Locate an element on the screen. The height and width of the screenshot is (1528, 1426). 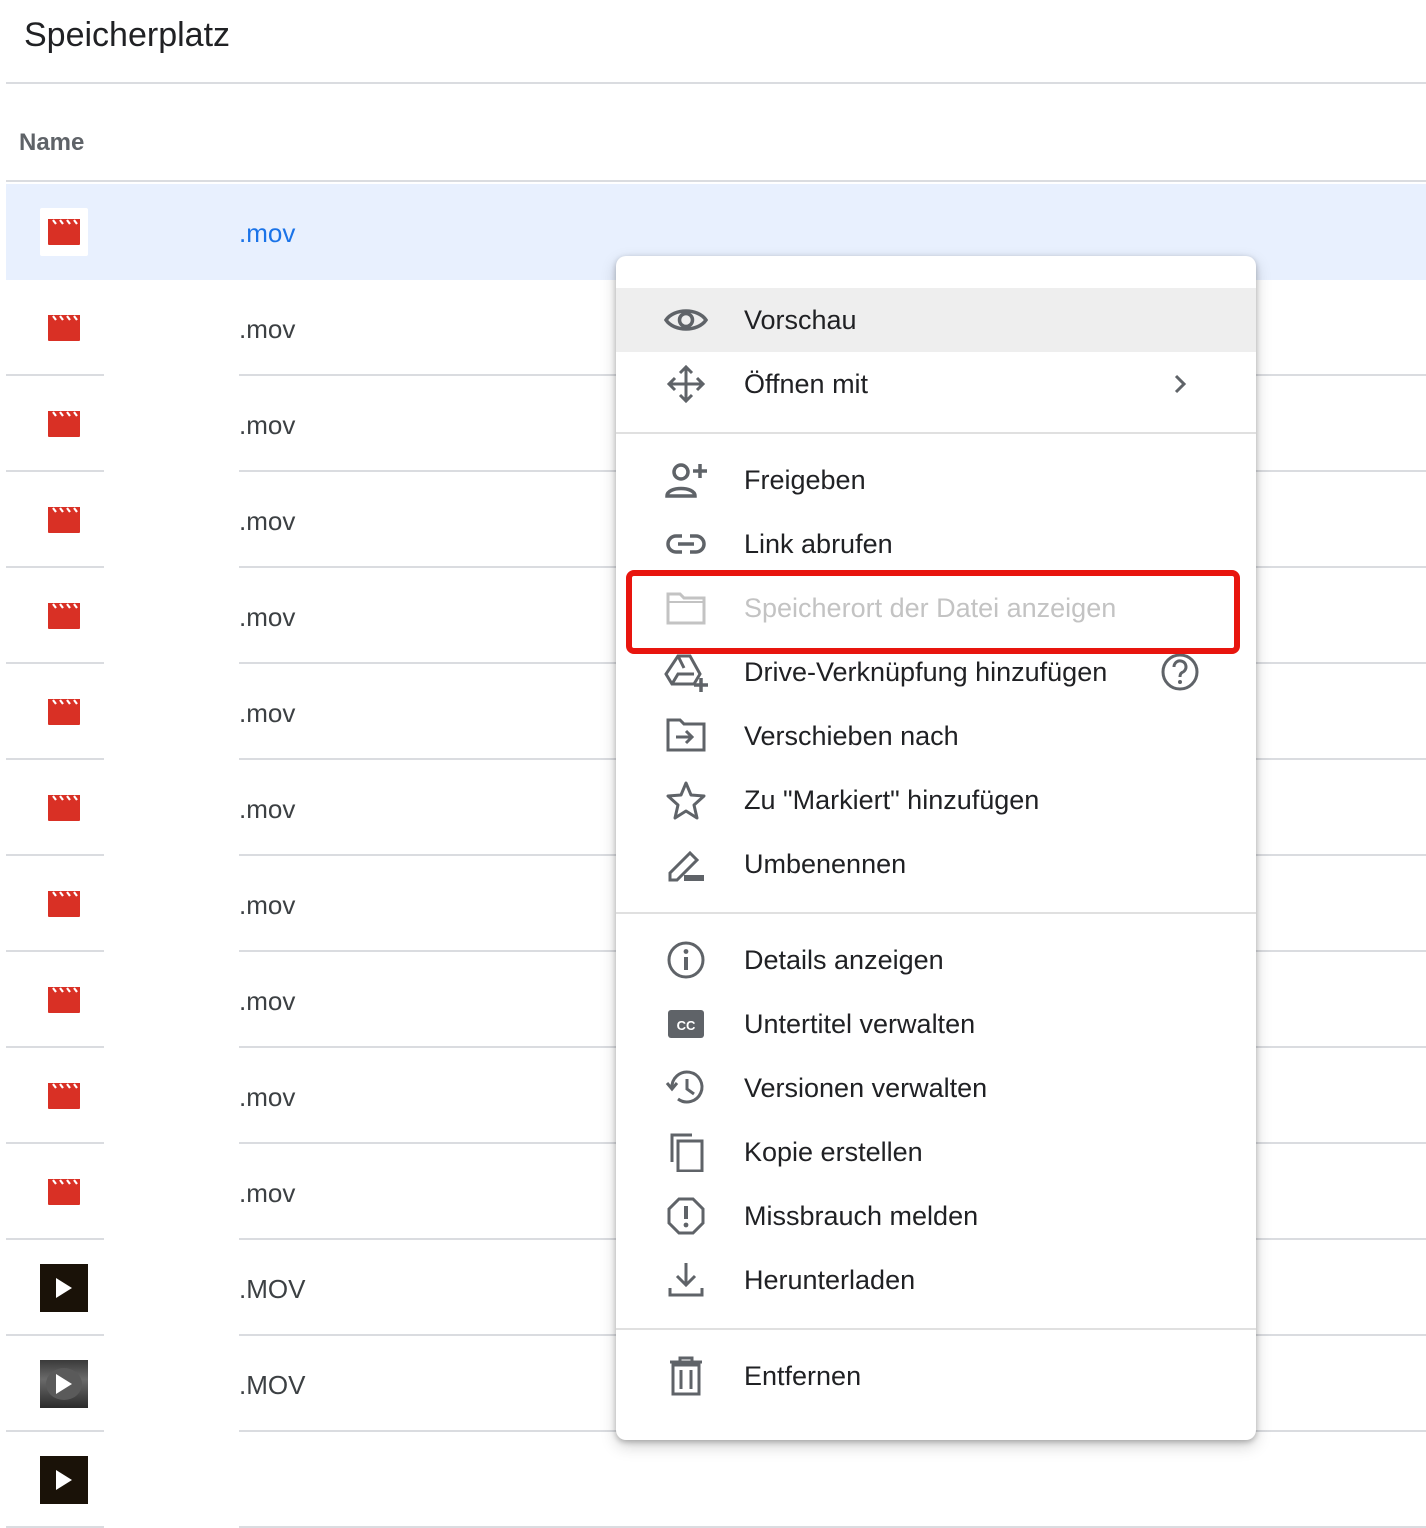
menu-item-remove-label: Entfernen is located at coordinates (803, 1376).